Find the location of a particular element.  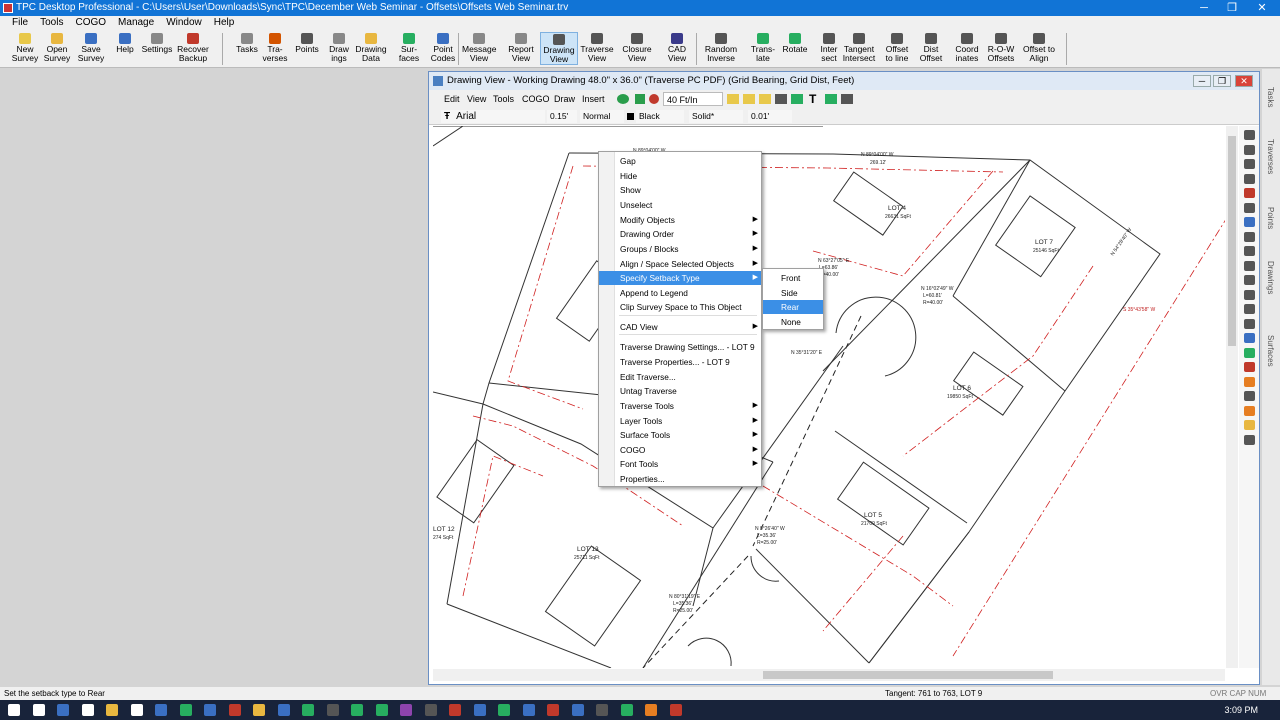

zoom-in-icon is located at coordinates (733, 99).